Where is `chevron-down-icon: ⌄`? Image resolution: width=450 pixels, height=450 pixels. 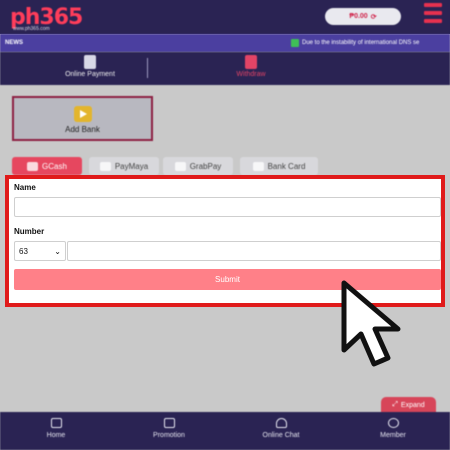
chevron-down-icon: ⌄ is located at coordinates (57, 251).